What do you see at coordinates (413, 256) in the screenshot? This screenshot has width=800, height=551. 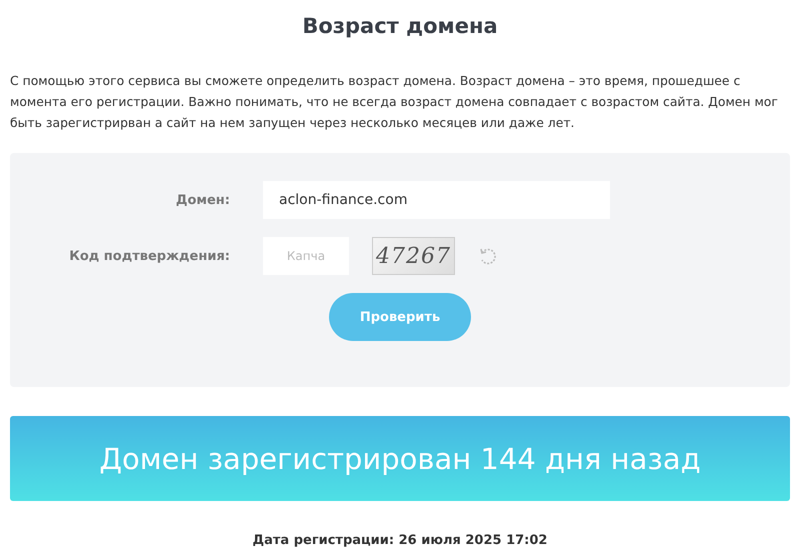 I see `captcha-image: 47267` at bounding box center [413, 256].